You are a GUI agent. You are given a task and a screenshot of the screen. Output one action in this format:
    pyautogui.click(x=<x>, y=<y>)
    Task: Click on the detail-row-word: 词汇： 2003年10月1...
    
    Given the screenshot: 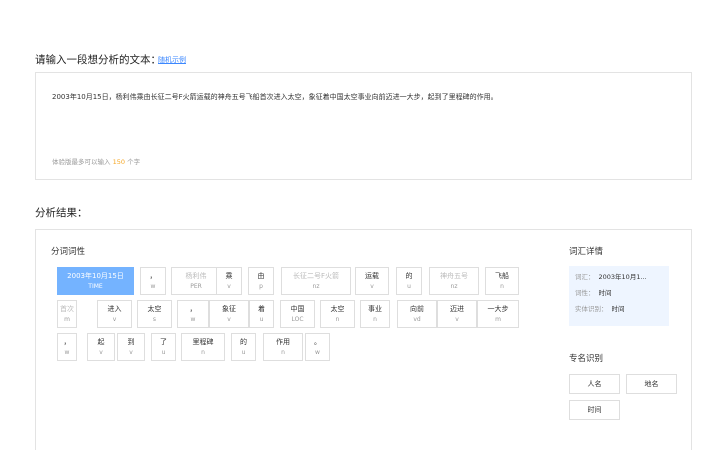 What is the action you would take?
    pyautogui.click(x=619, y=277)
    